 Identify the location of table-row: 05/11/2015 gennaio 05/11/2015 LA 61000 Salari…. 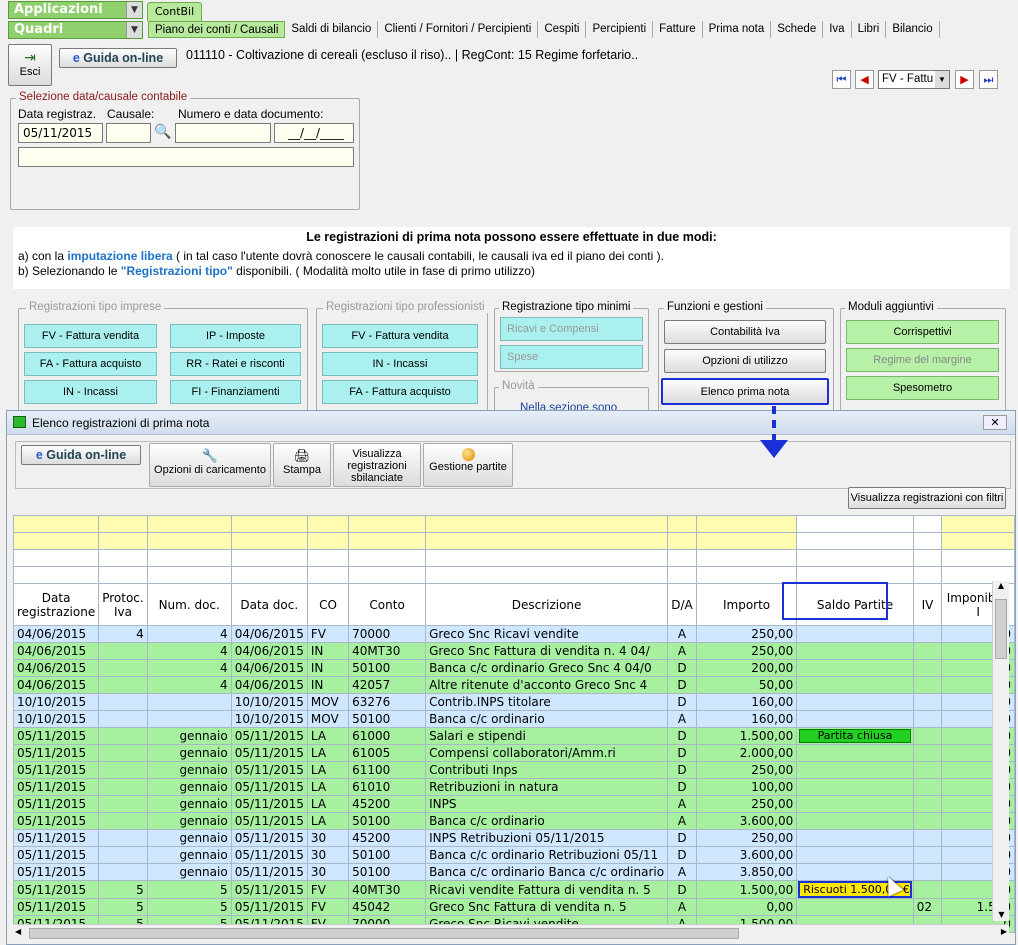
(513, 736).